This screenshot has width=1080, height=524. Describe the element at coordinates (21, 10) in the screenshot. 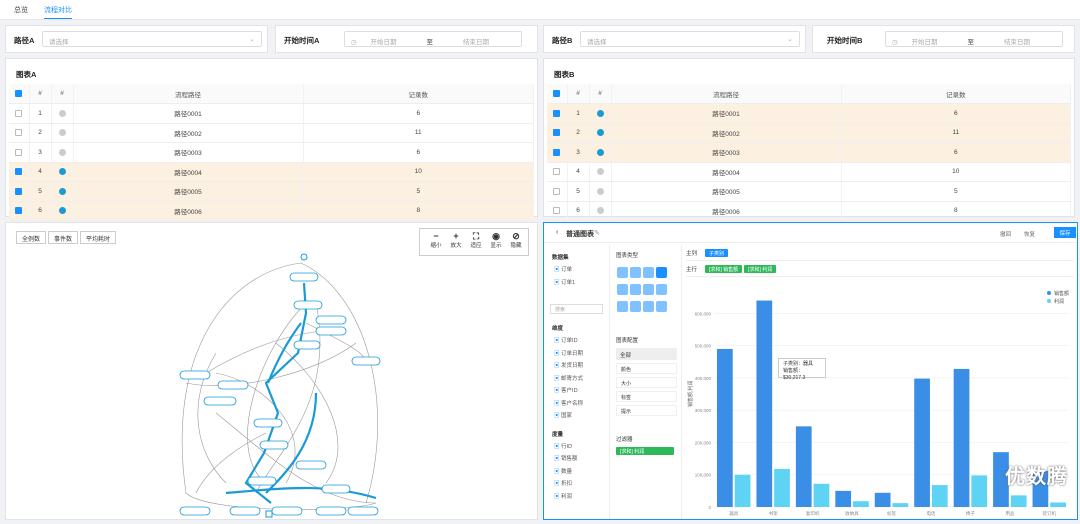

I see `tab-overview: 总览` at that location.